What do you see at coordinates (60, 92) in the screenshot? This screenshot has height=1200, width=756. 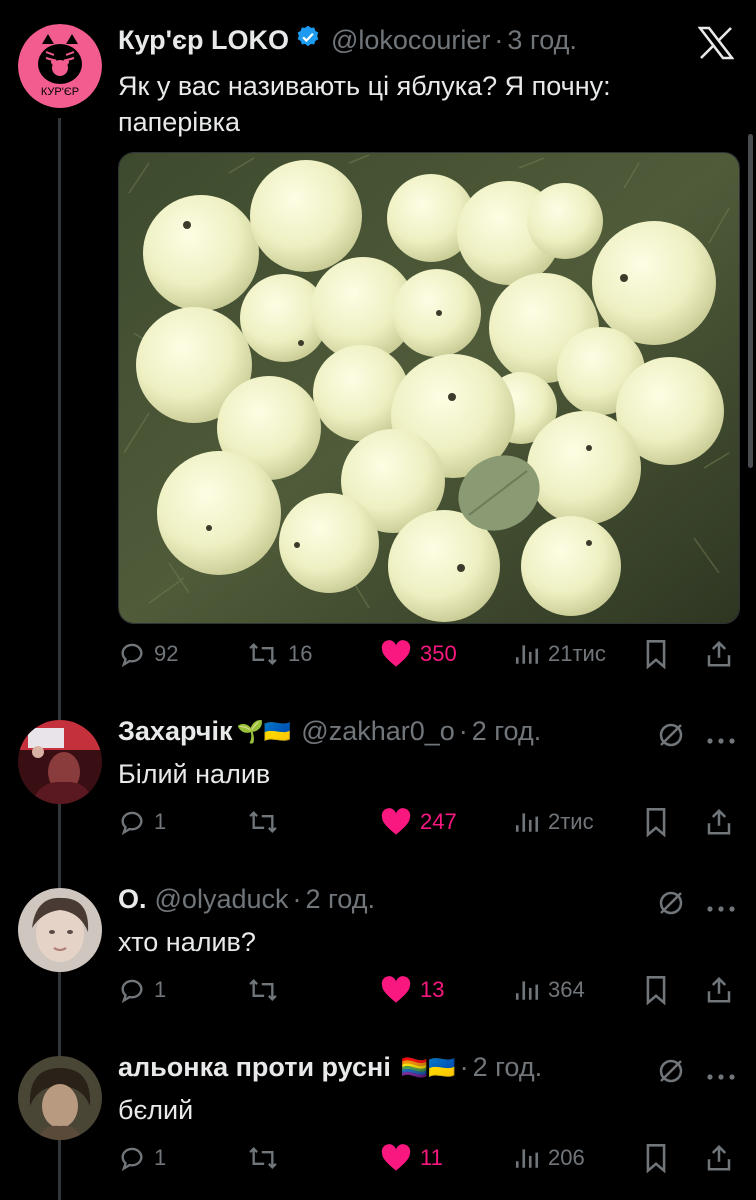 I see `avatar-label: КУР'ЄР` at bounding box center [60, 92].